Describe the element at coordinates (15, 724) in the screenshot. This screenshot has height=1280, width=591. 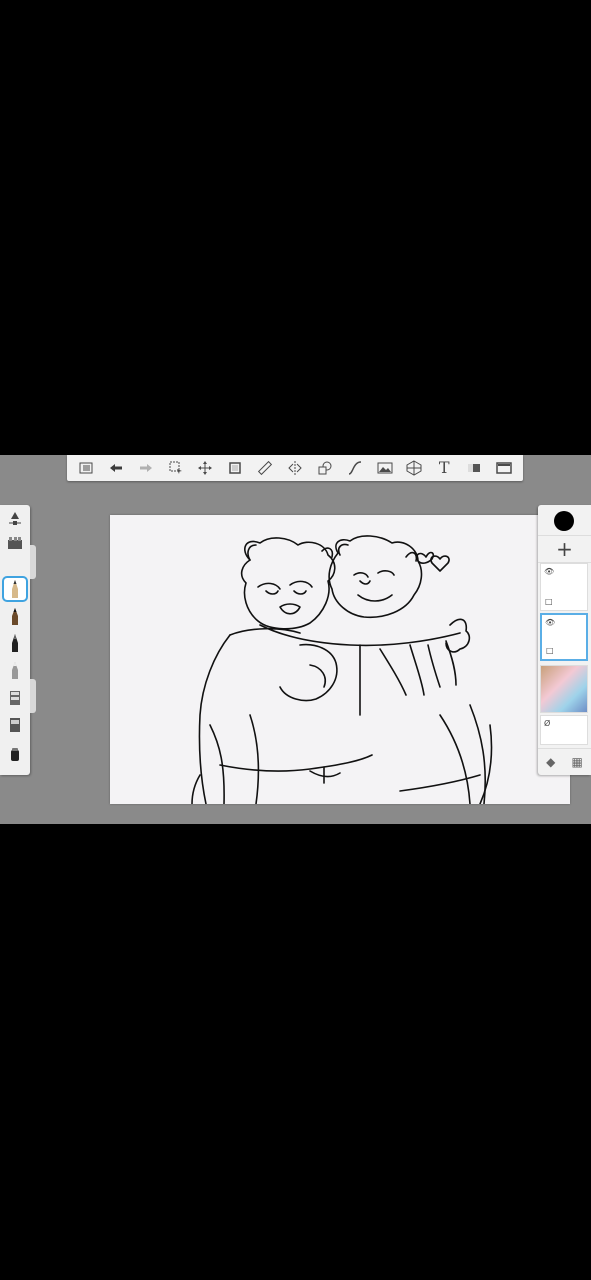
I see `eraser-brush` at that location.